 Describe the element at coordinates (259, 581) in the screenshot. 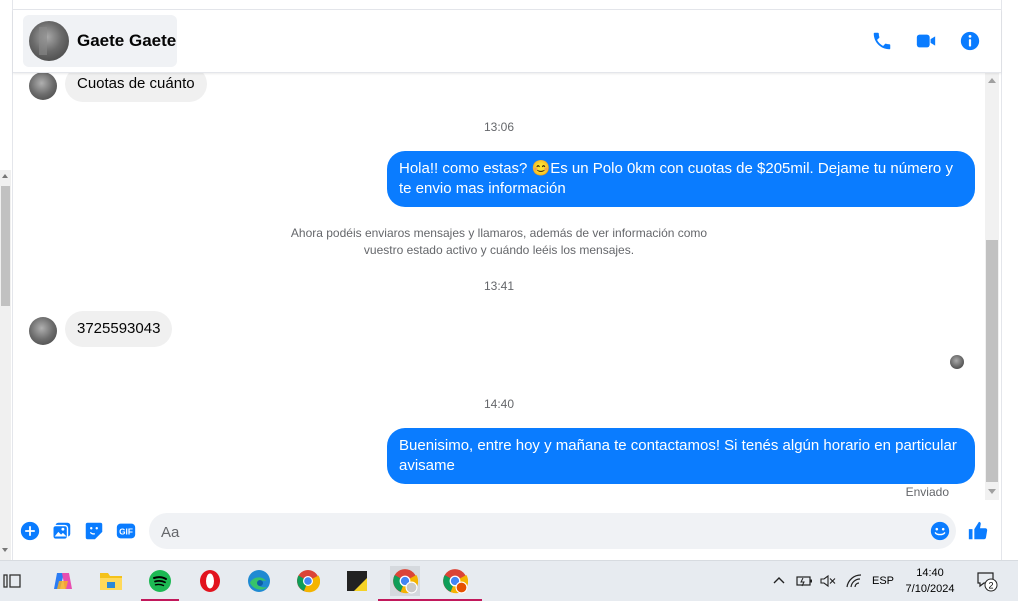

I see `edge-icon` at that location.